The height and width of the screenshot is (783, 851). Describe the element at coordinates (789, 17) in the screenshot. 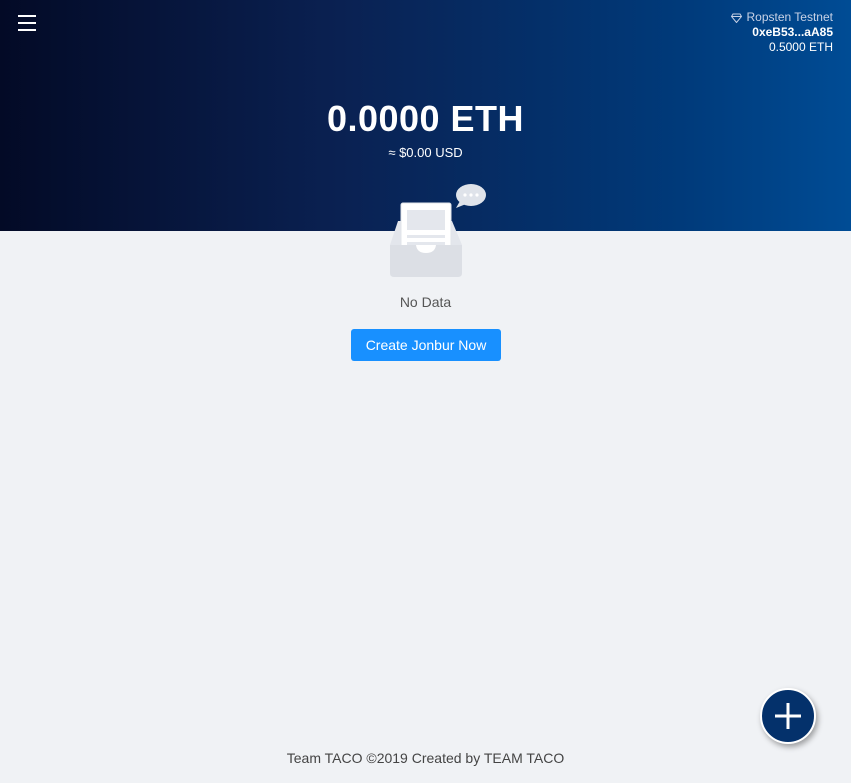

I see `network-name: Ropsten Testnet` at that location.